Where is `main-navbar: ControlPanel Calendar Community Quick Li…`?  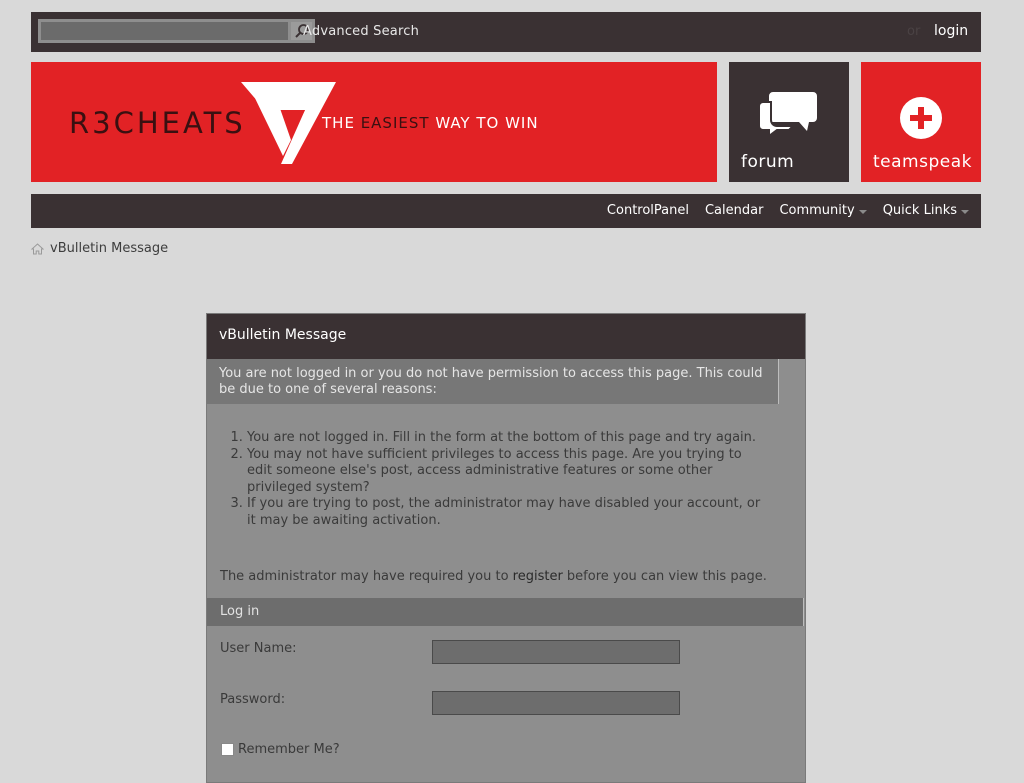 main-navbar: ControlPanel Calendar Community Quick Li… is located at coordinates (506, 211).